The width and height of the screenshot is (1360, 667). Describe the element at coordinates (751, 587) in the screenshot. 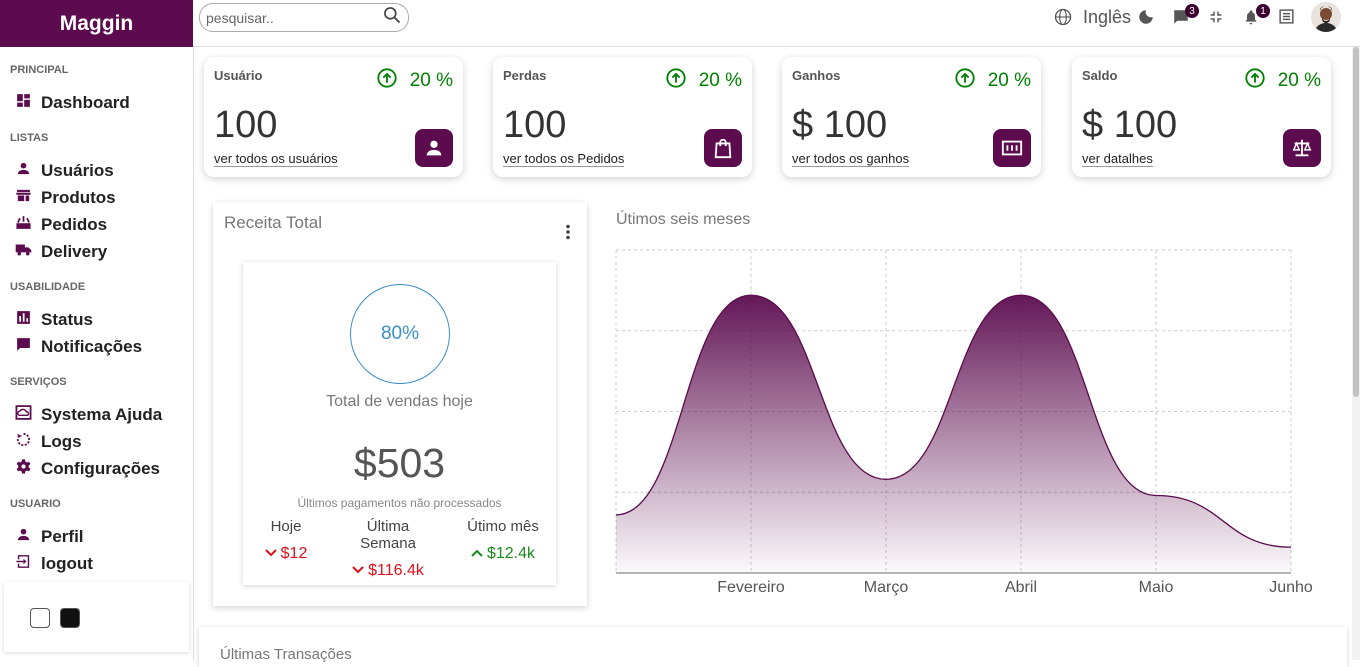

I see `x-tick-label: Fevereiro` at that location.